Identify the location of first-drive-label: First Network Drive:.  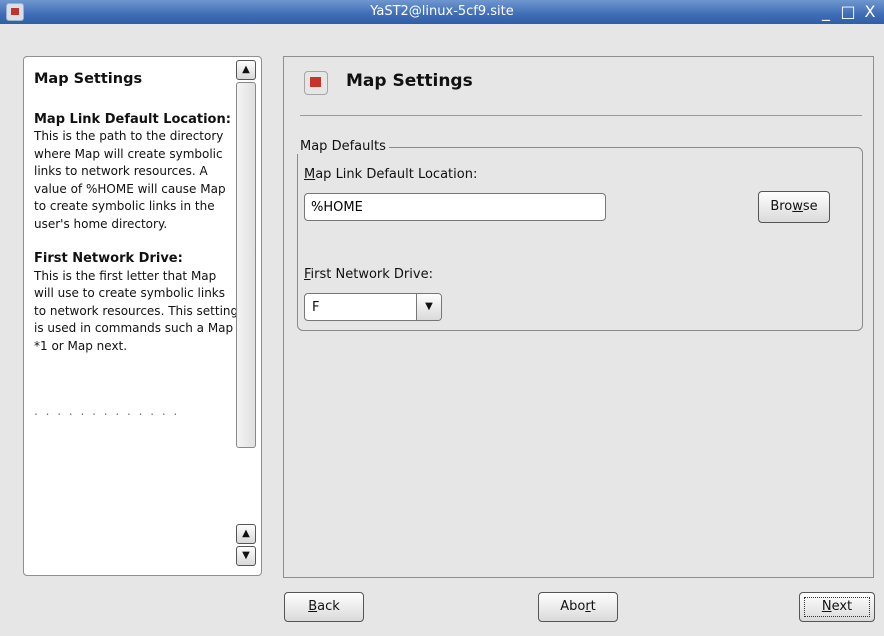
(368, 274).